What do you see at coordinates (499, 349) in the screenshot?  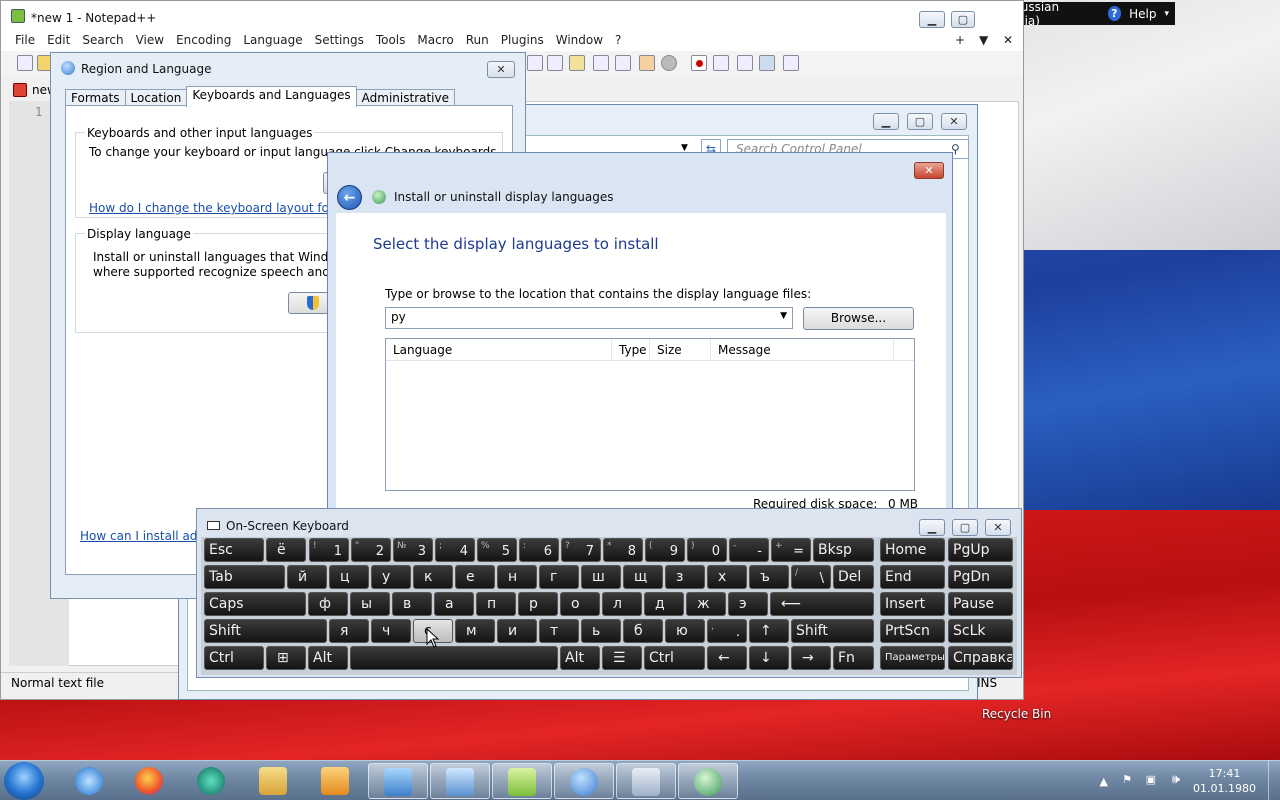 I see `column-language: Language` at bounding box center [499, 349].